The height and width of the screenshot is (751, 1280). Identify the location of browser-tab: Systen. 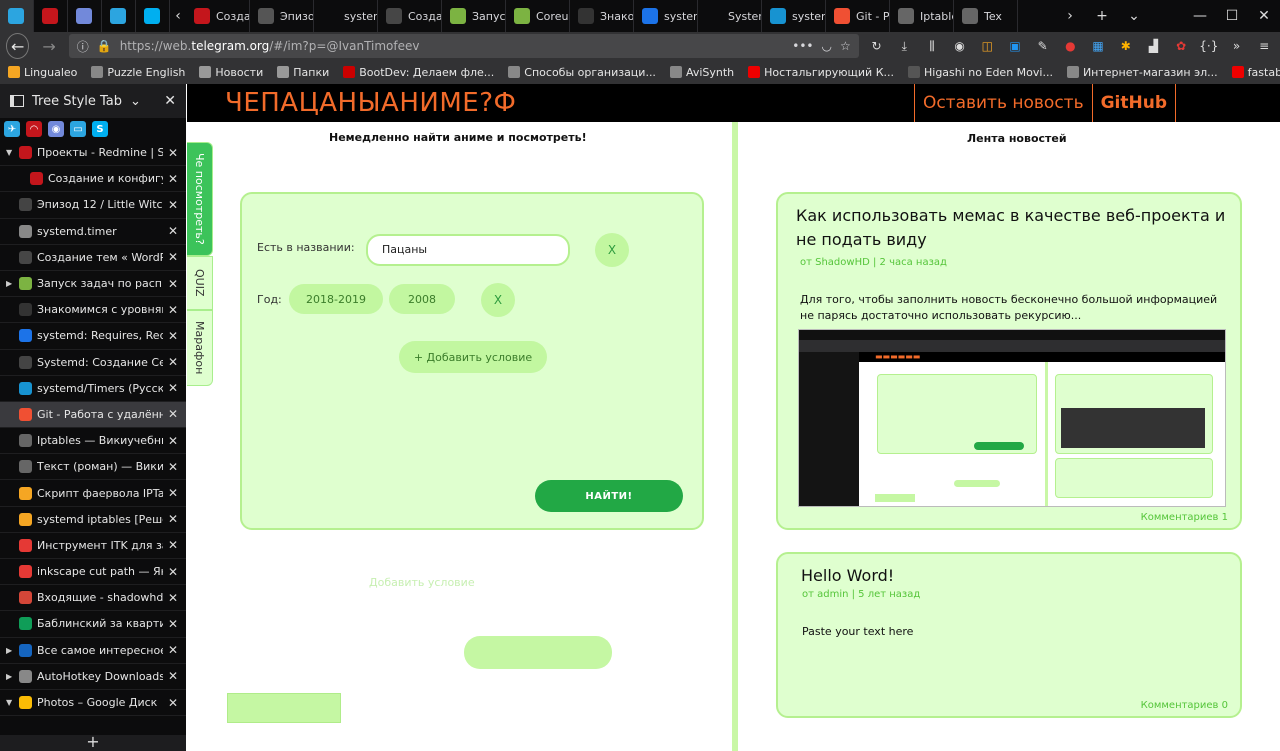
(730, 16).